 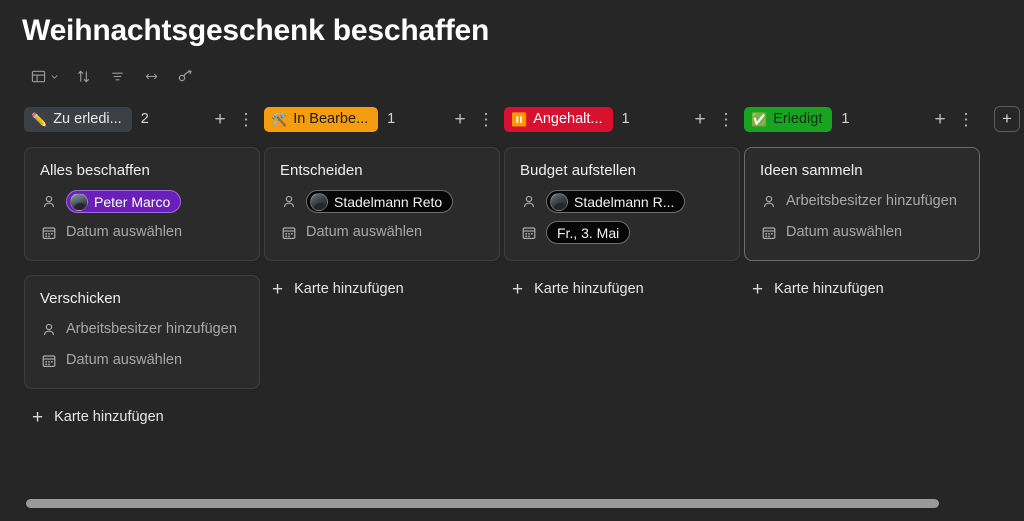 I want to click on column-header: ✏️ Zu erledi... 2 + ⋮, so click(x=142, y=119).